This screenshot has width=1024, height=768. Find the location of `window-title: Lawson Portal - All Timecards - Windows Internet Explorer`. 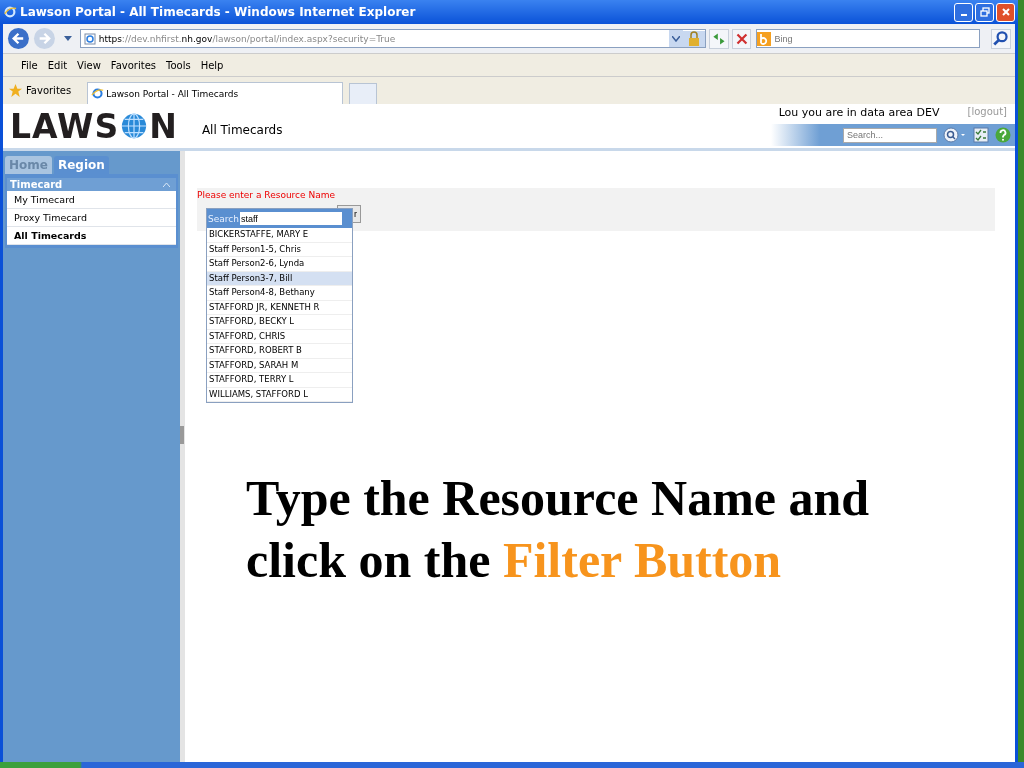

window-title: Lawson Portal - All Timecards - Windows Internet Explorer is located at coordinates (218, 12).